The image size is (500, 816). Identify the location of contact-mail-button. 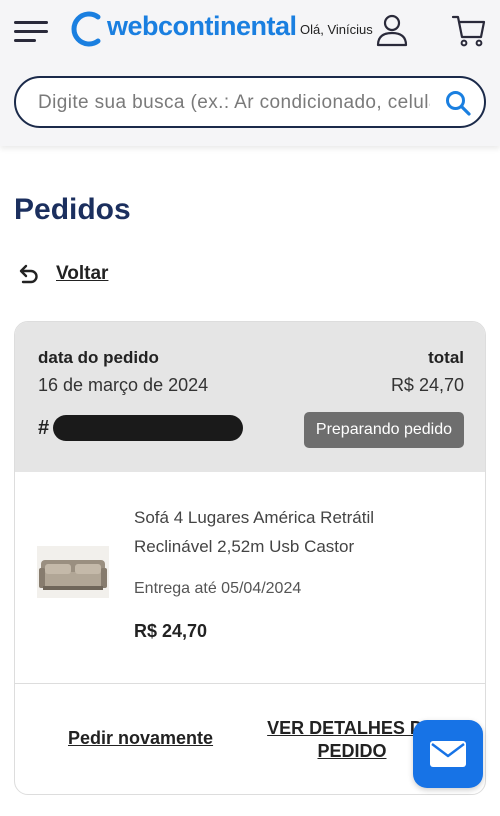
(448, 754).